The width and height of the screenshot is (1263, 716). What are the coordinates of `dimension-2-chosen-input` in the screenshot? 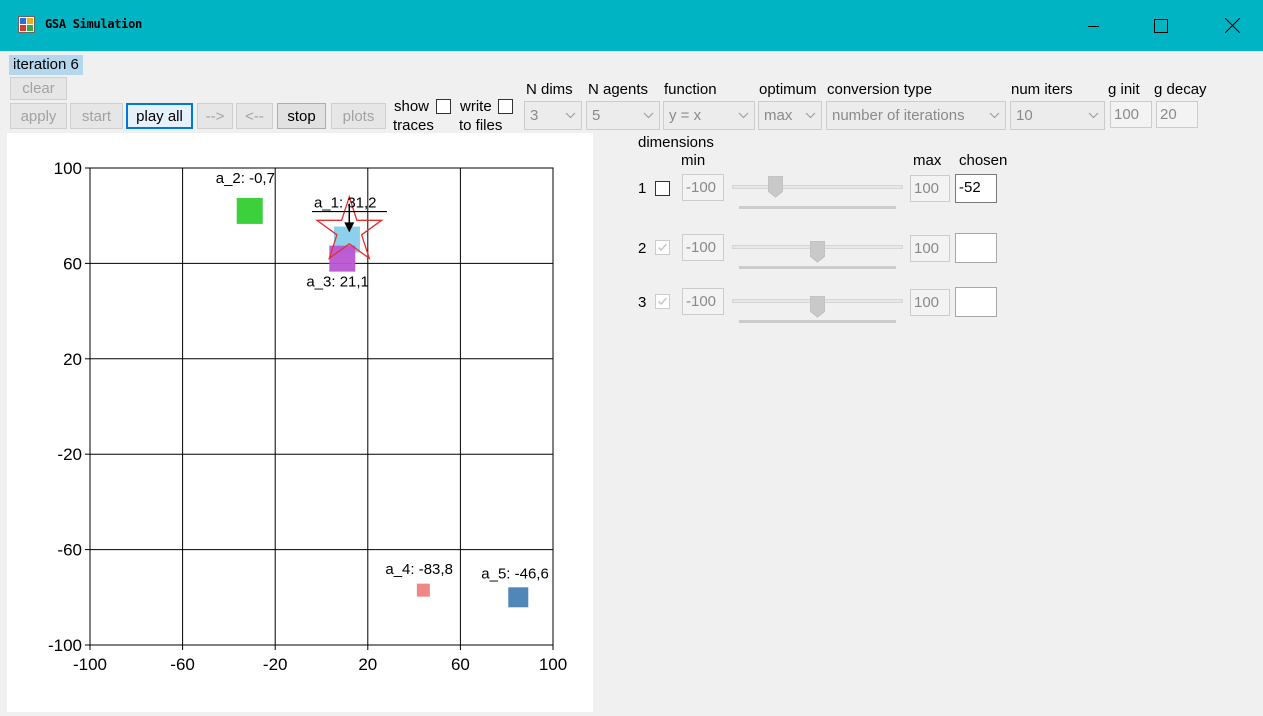 It's located at (976, 248).